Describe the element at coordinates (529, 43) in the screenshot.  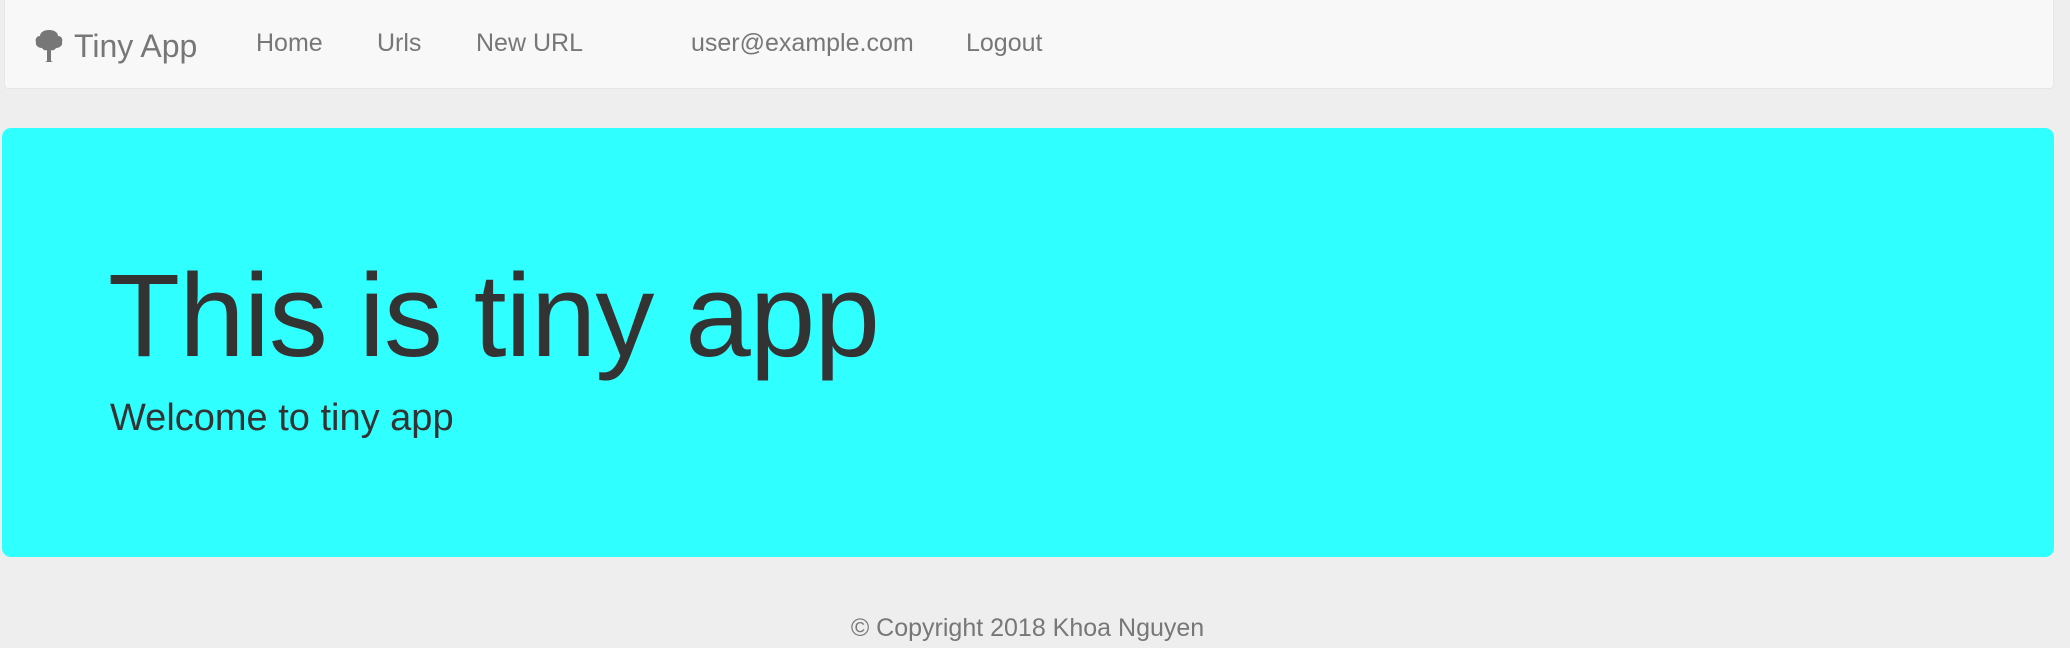
I see `nav-link-new-url: New URL` at that location.